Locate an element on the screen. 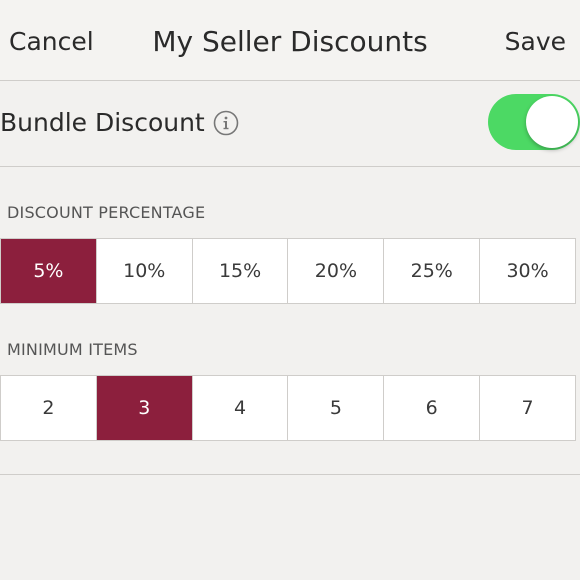 The width and height of the screenshot is (580, 580). discount-percentage-selector: 5% 10% 15% 20% 25% 30% is located at coordinates (288, 271).